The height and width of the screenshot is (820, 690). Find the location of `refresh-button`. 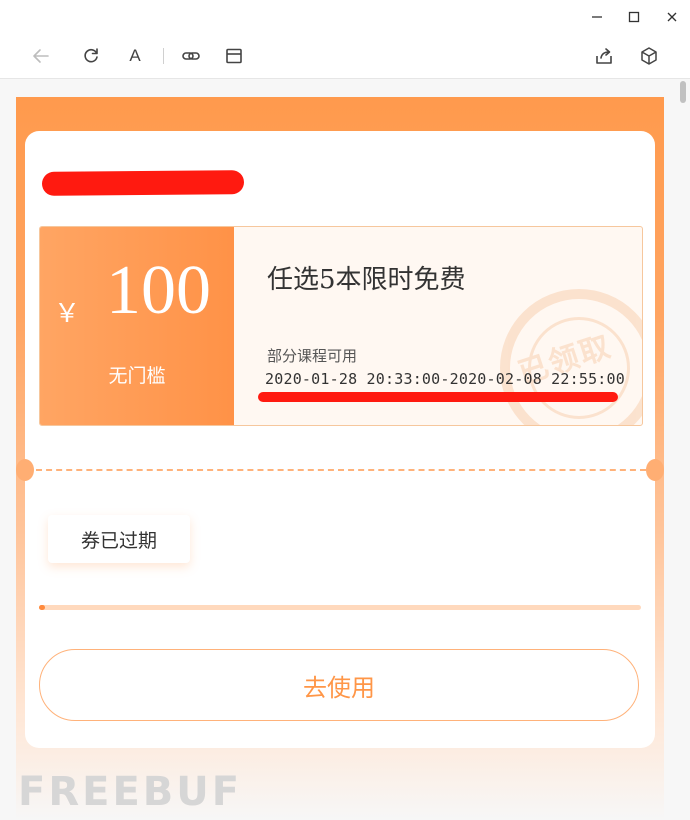

refresh-button is located at coordinates (91, 56).